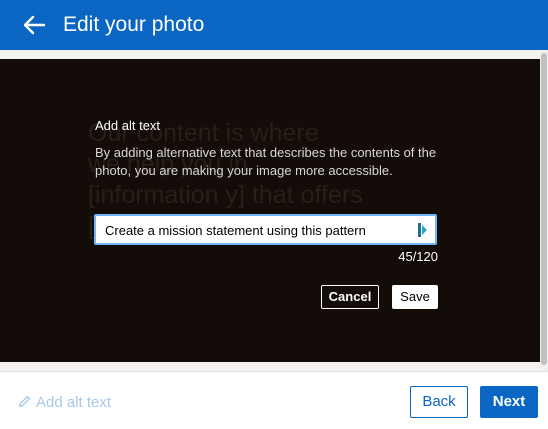 The image size is (548, 429). What do you see at coordinates (128, 125) in the screenshot?
I see `alt-text-title: Add alt text` at bounding box center [128, 125].